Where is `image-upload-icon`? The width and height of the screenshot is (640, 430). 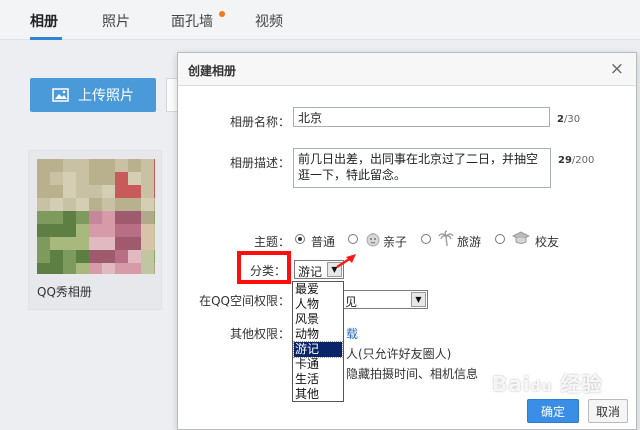 image-upload-icon is located at coordinates (61, 95).